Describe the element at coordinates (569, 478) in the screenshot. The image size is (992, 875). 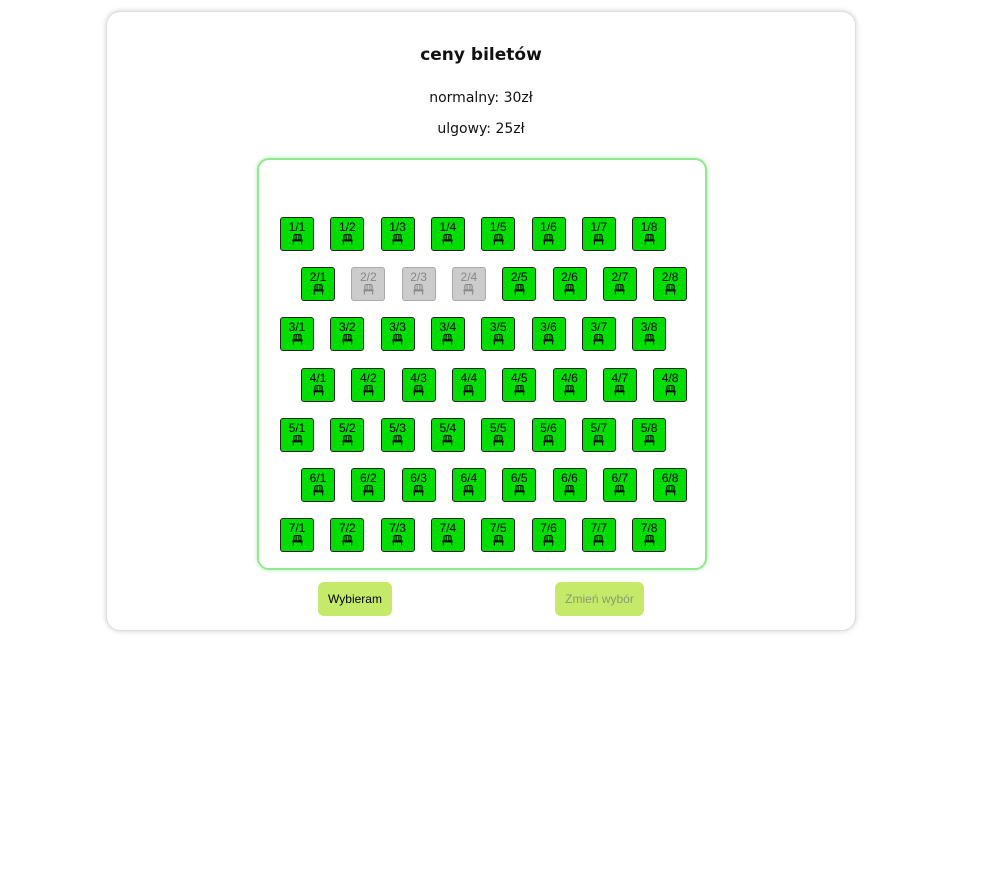
I see `seat-label: 6/6` at that location.